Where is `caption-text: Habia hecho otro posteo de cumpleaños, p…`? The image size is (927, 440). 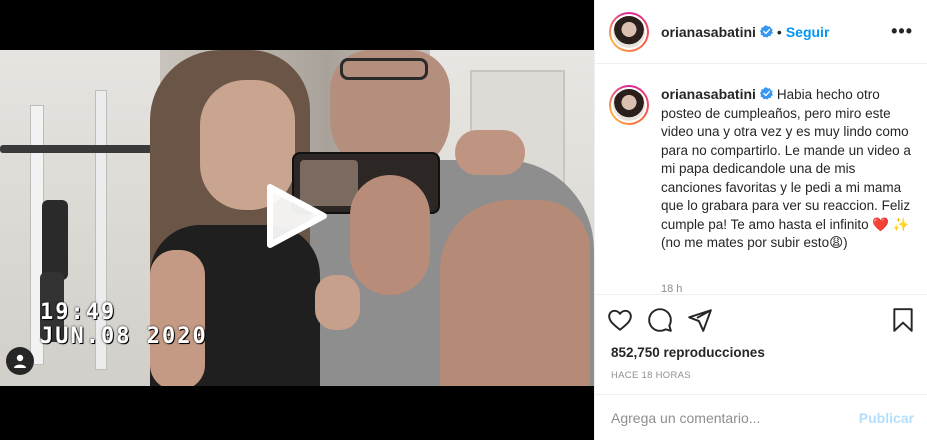
caption-text: Habia hecho otro posteo de cumpleaños, p… is located at coordinates (786, 168).